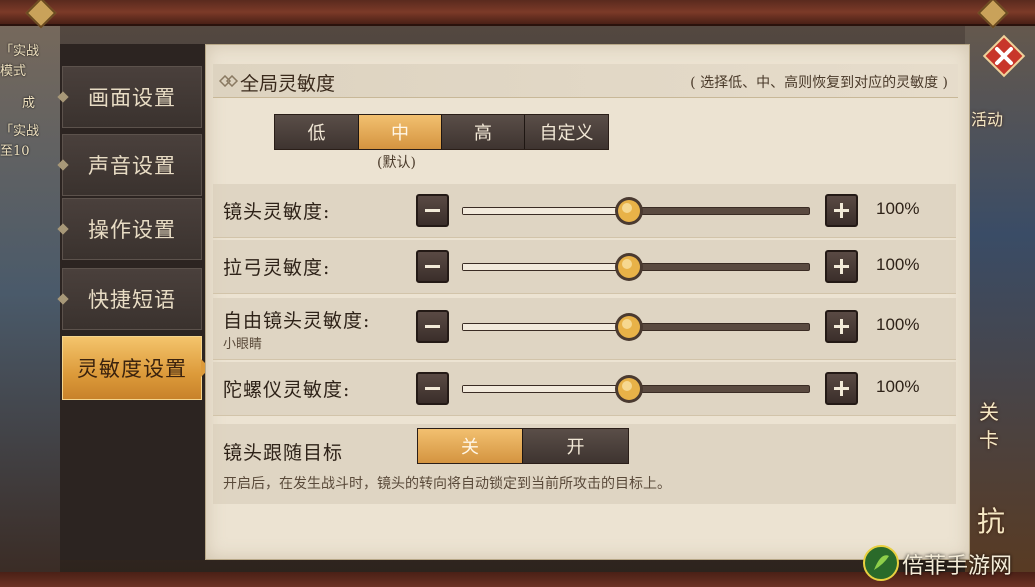  Describe the element at coordinates (483, 132) in the screenshot. I see `option-high: 高` at that location.